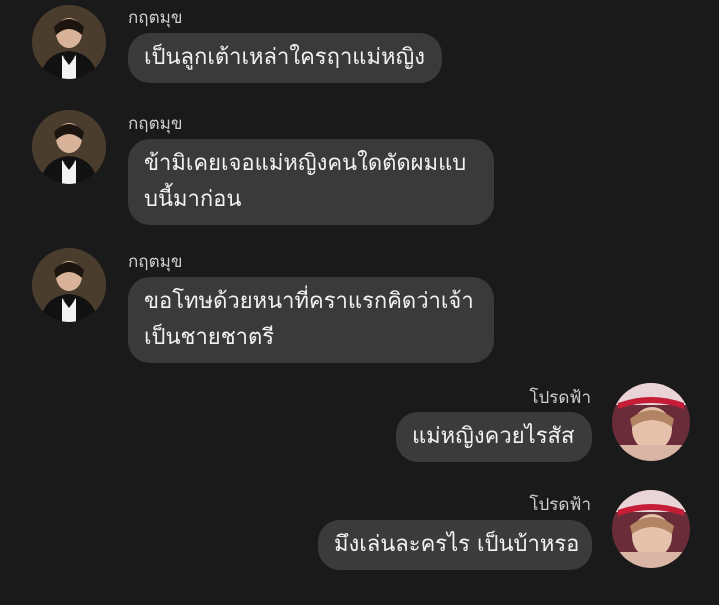  I want to click on message-text: แม่หญิงควยไรสัส, so click(493, 436).